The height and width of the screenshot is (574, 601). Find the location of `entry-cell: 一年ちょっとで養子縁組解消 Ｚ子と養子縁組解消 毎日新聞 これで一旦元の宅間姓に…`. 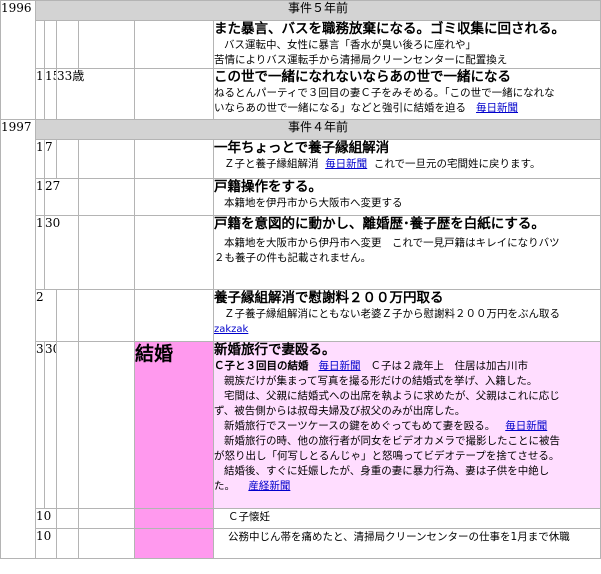

entry-cell: 一年ちょっとで養子縁組解消 Ｚ子と養子縁組解消 毎日新聞 これで一旦元の宅間姓に… is located at coordinates (407, 159).